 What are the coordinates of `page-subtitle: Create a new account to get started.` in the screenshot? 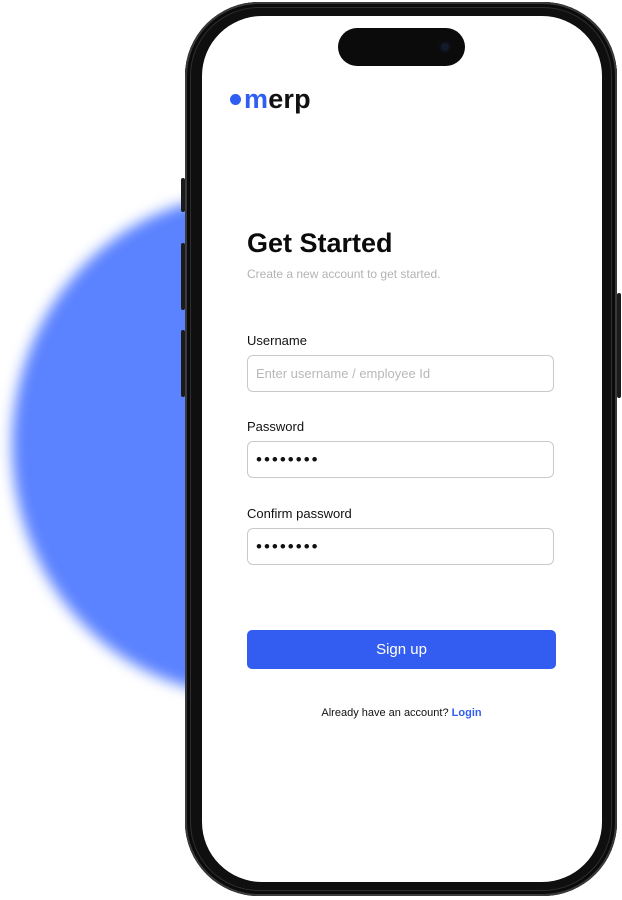 It's located at (344, 274).